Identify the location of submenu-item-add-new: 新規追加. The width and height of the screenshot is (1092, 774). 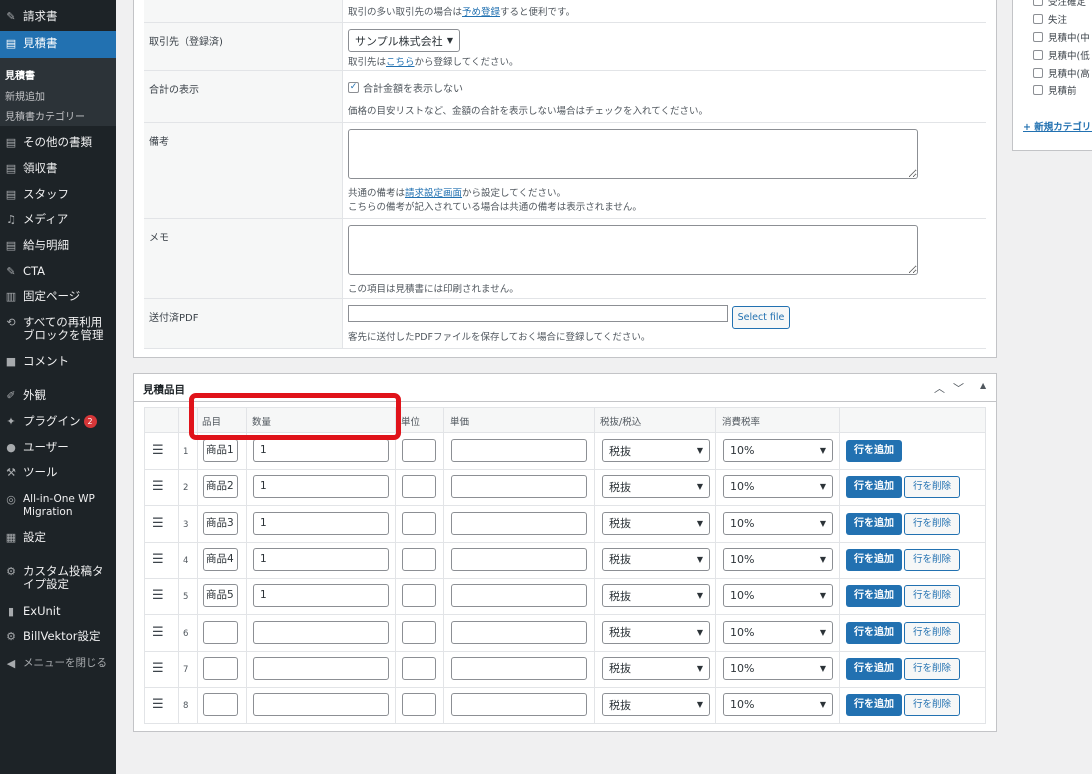
(25, 95).